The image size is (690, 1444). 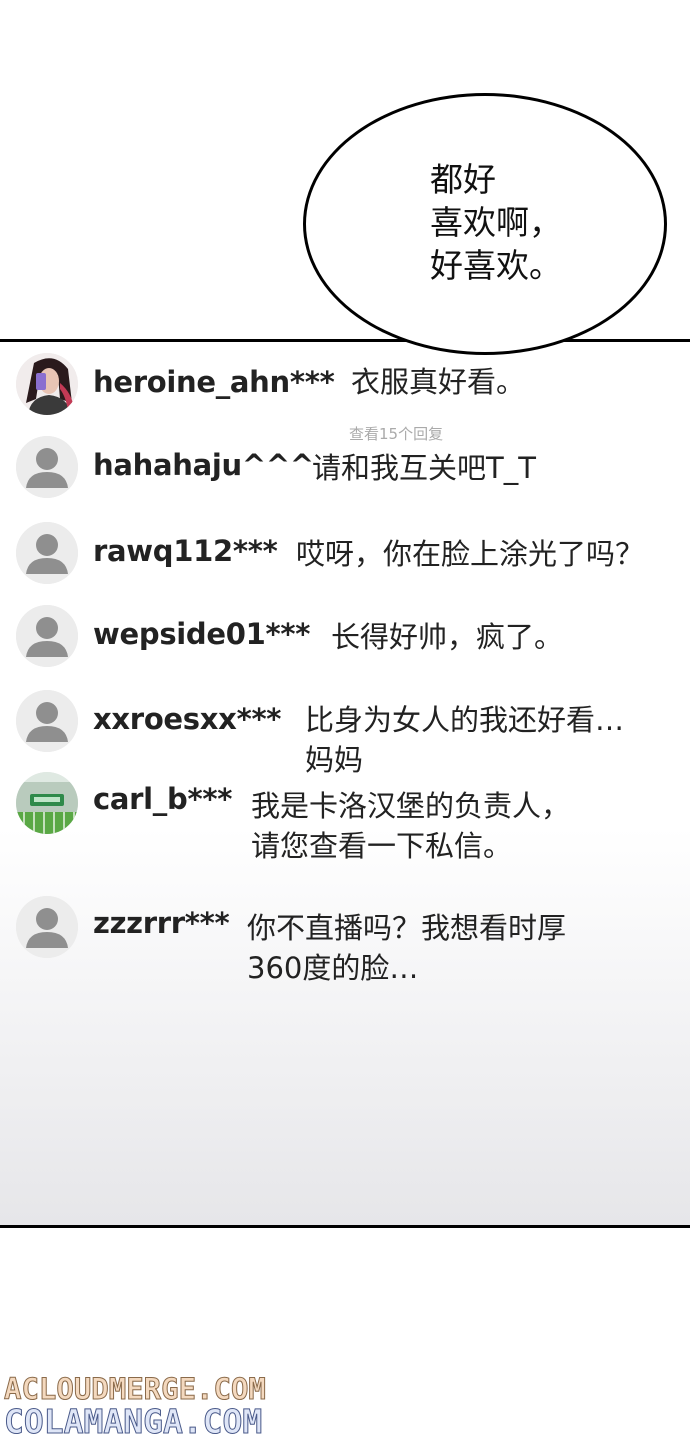 What do you see at coordinates (438, 382) in the screenshot?
I see `comment-text: 衣服真好看。` at bounding box center [438, 382].